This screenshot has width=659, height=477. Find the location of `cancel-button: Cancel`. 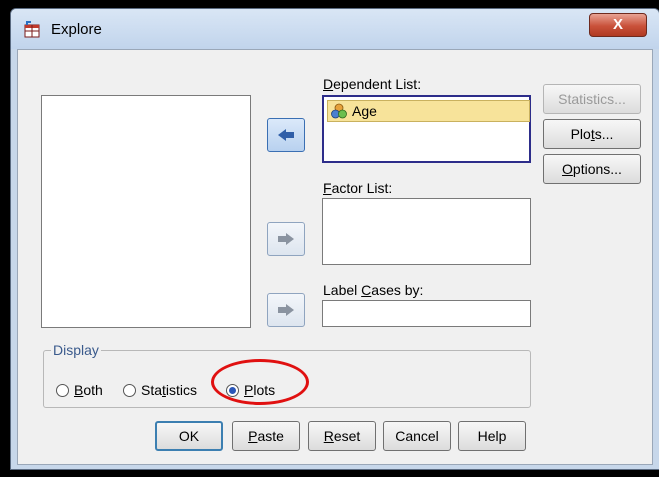

cancel-button: Cancel is located at coordinates (417, 436).